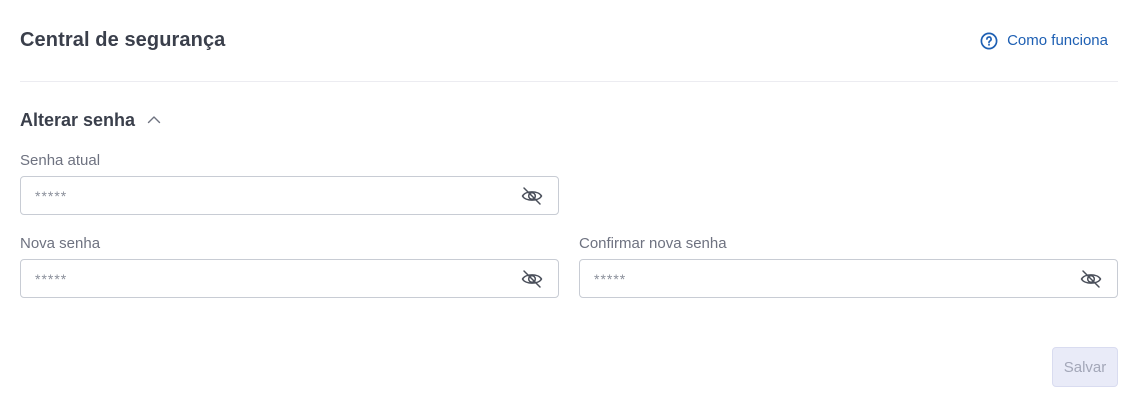 Image resolution: width=1138 pixels, height=401 pixels. I want to click on current-password-label: Senha atual, so click(60, 160).